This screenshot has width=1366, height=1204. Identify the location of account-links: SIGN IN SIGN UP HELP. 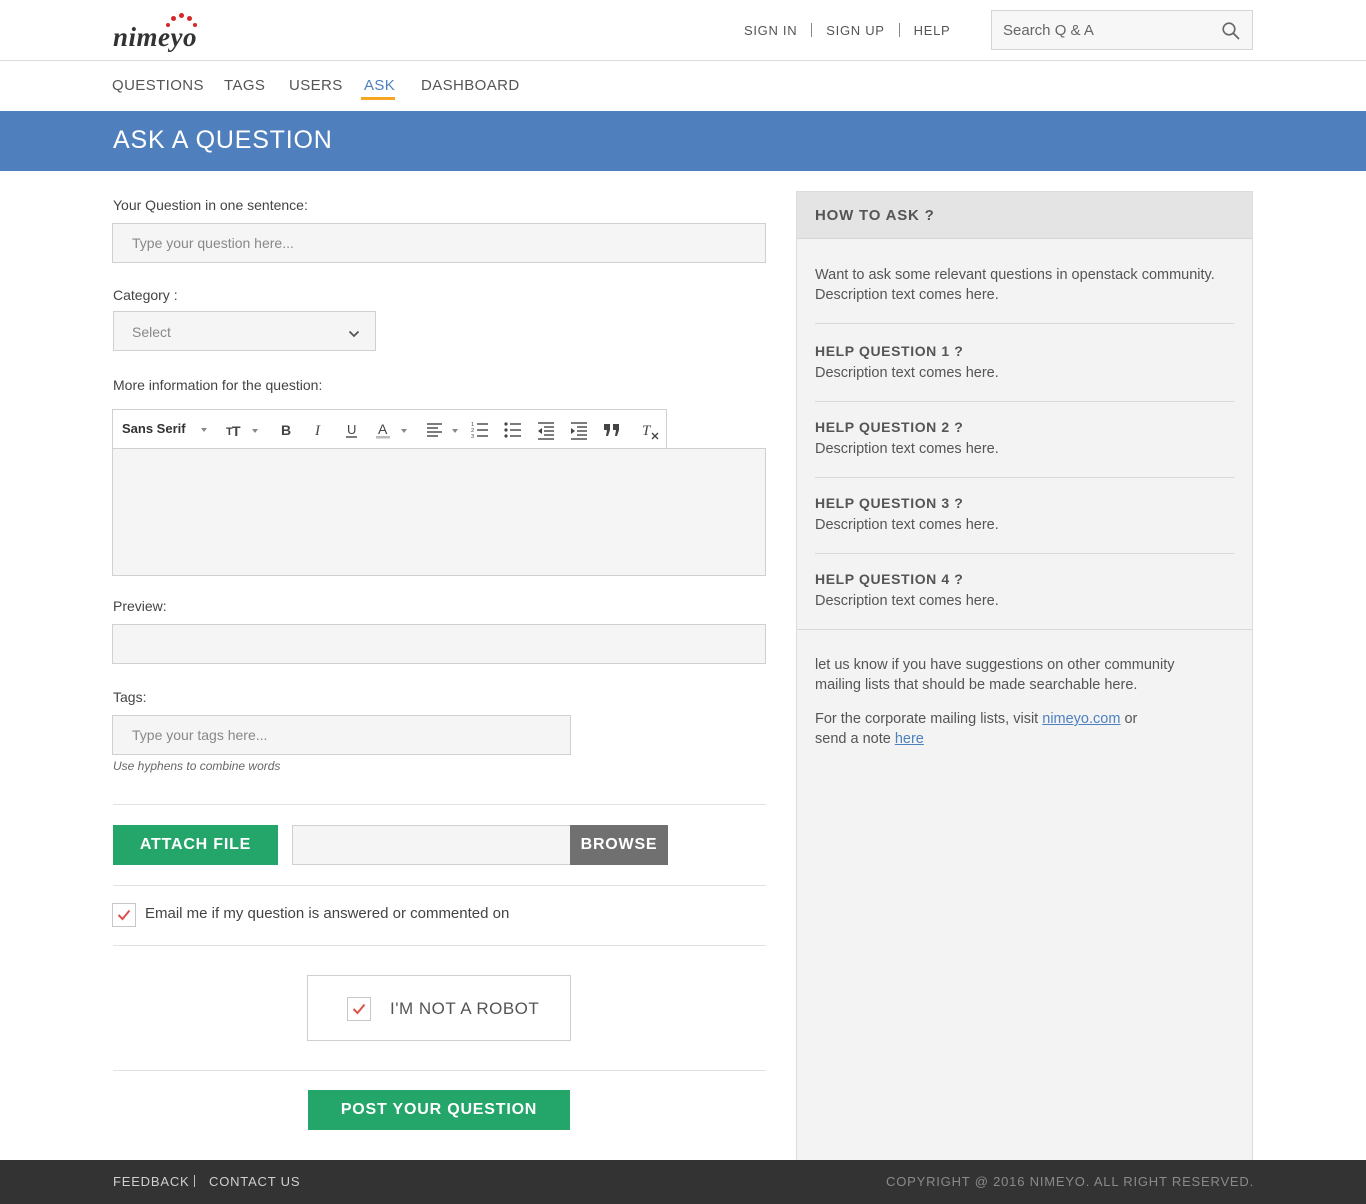
(847, 30).